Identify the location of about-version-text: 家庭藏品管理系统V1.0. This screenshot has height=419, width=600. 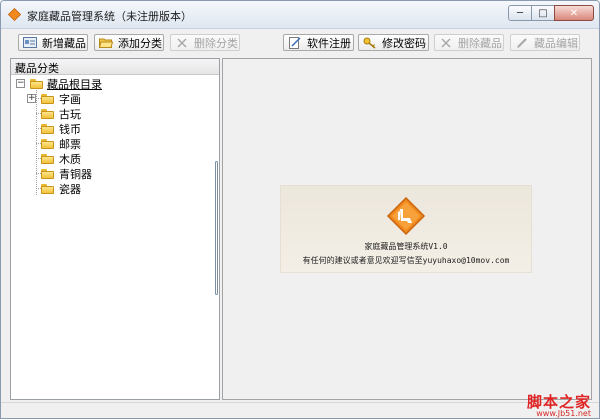
(406, 246).